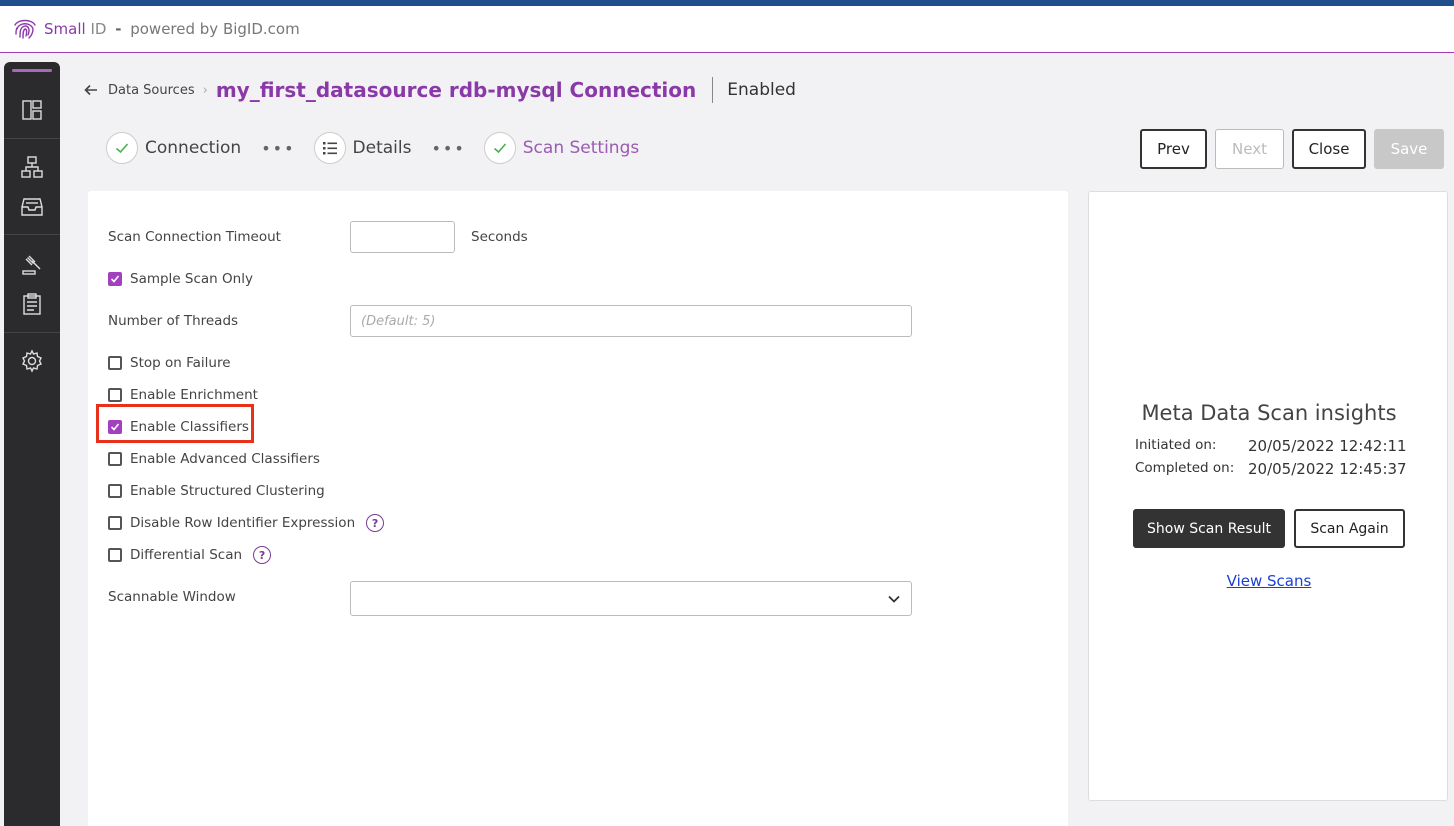 The image size is (1454, 826). I want to click on sidebar, so click(32, 444).